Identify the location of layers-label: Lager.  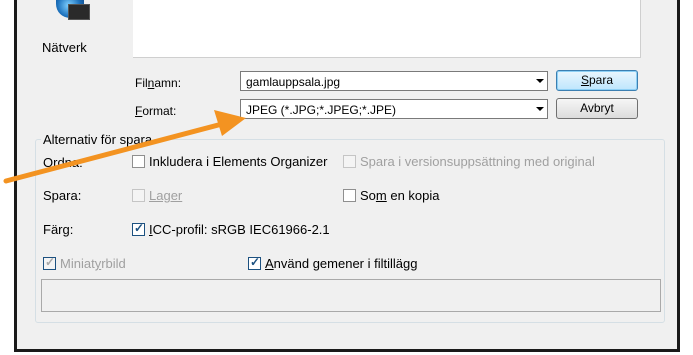
(166, 195).